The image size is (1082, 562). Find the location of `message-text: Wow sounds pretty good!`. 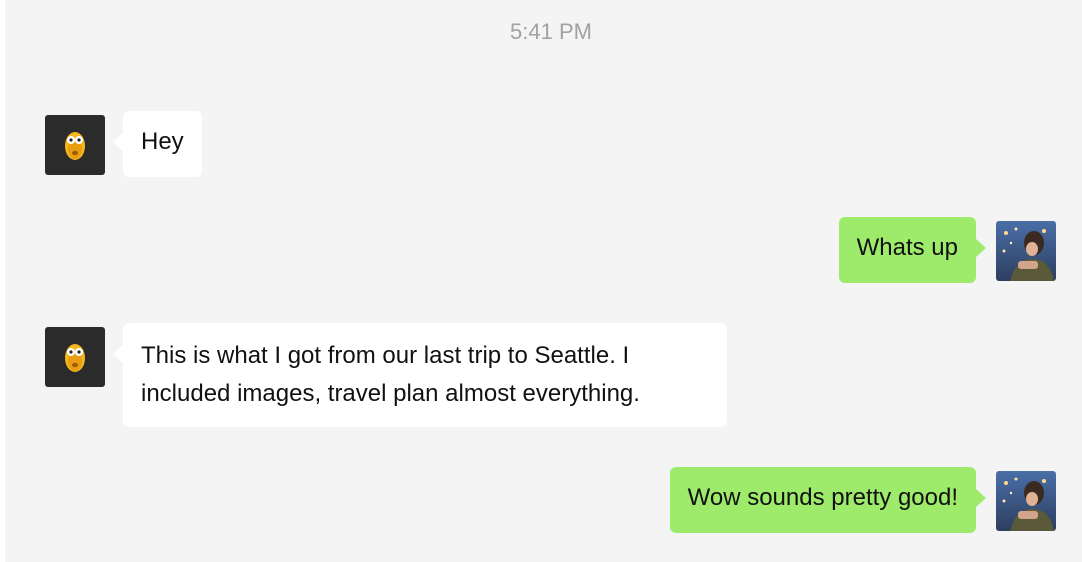

message-text: Wow sounds pretty good! is located at coordinates (822, 497).